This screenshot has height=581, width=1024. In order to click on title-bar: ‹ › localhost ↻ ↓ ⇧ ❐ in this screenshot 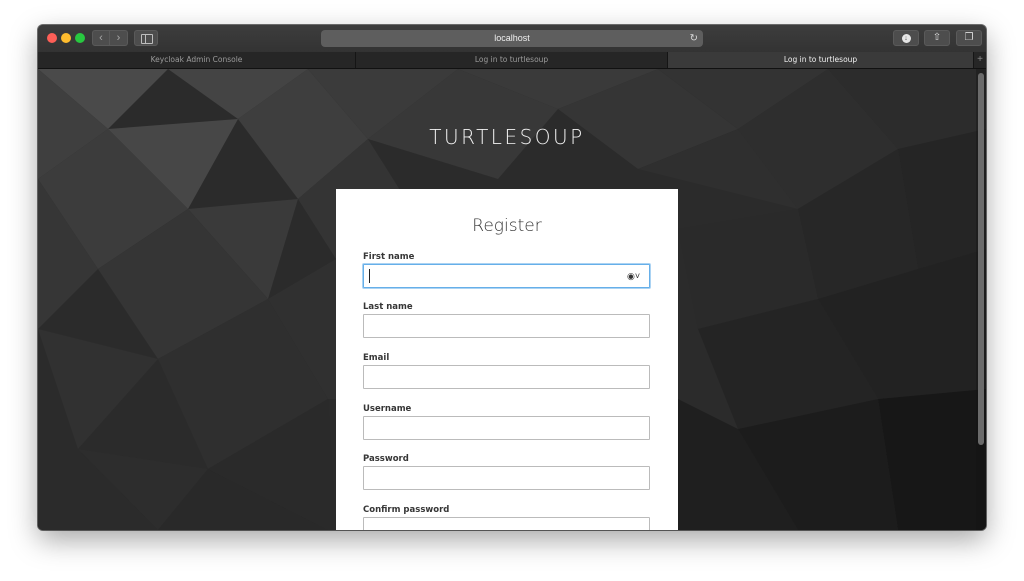, I will do `click(512, 39)`.